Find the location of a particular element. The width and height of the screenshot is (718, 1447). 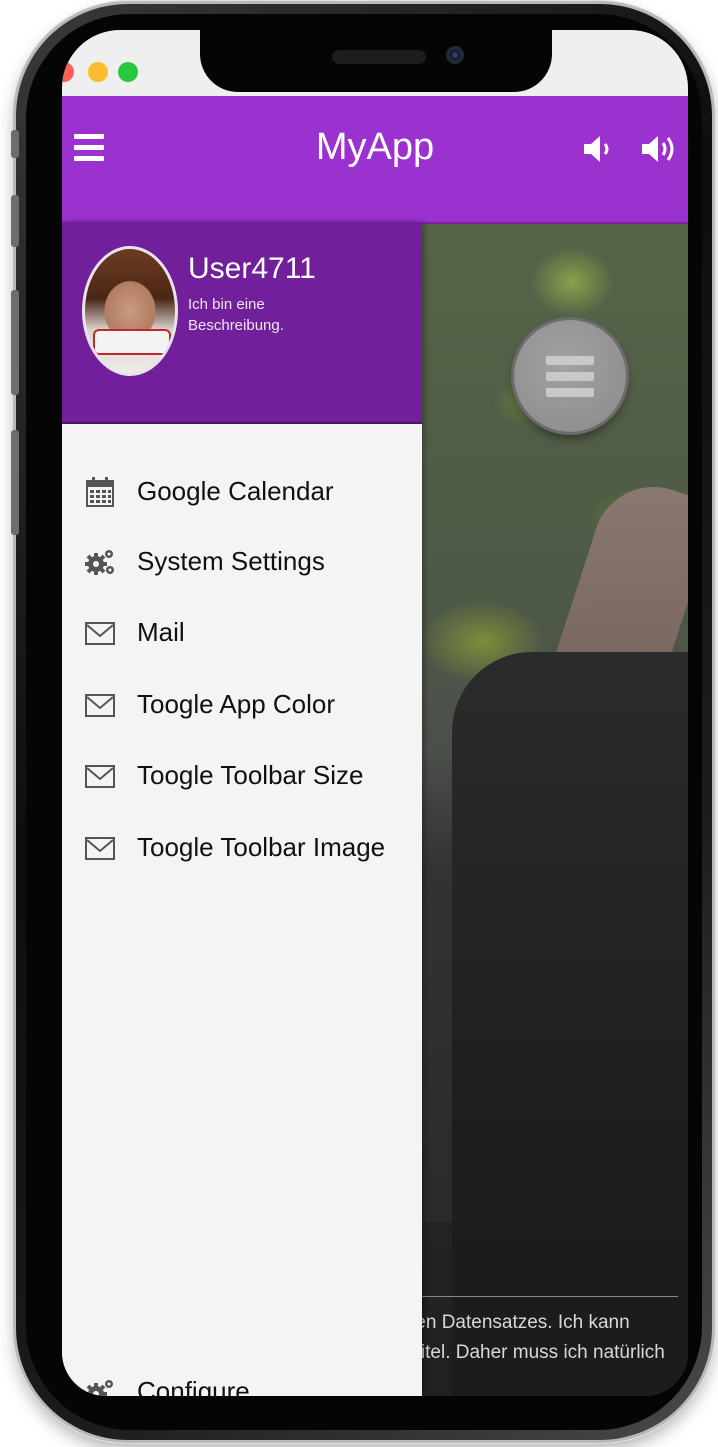

menu-item-label: System Settings is located at coordinates (231, 561).